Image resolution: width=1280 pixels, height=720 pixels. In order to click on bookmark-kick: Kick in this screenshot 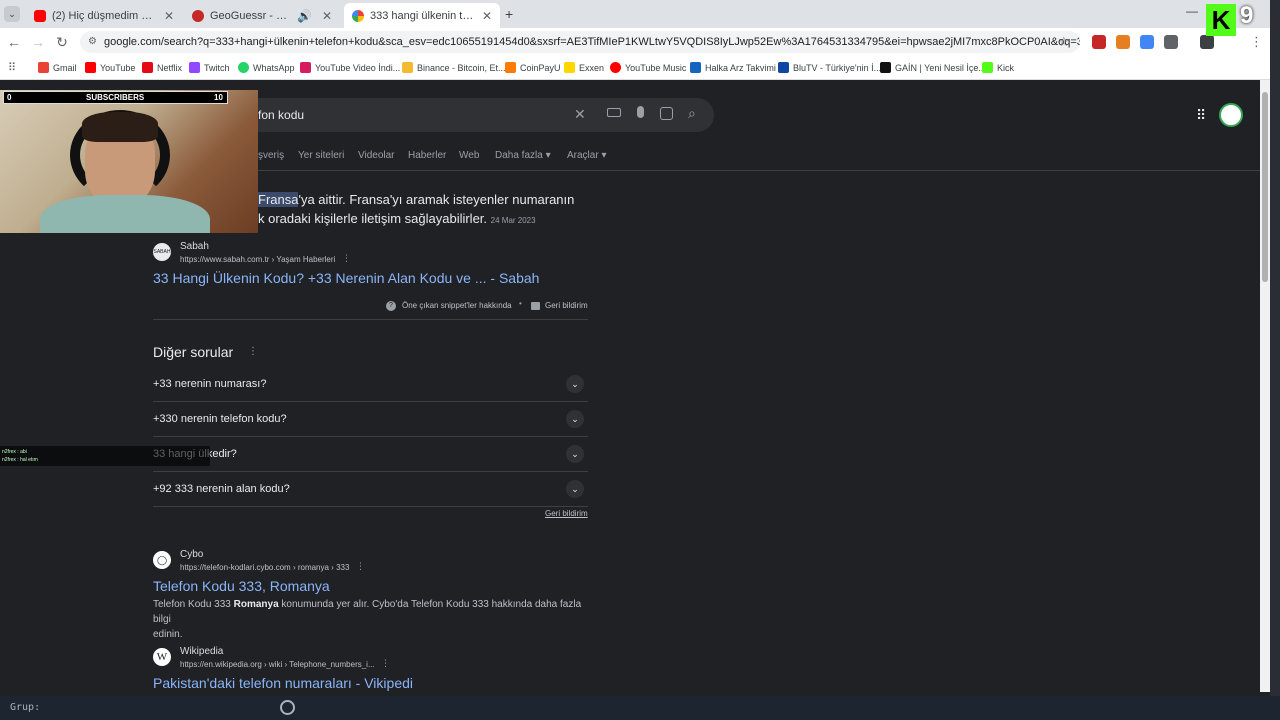, I will do `click(998, 67)`.